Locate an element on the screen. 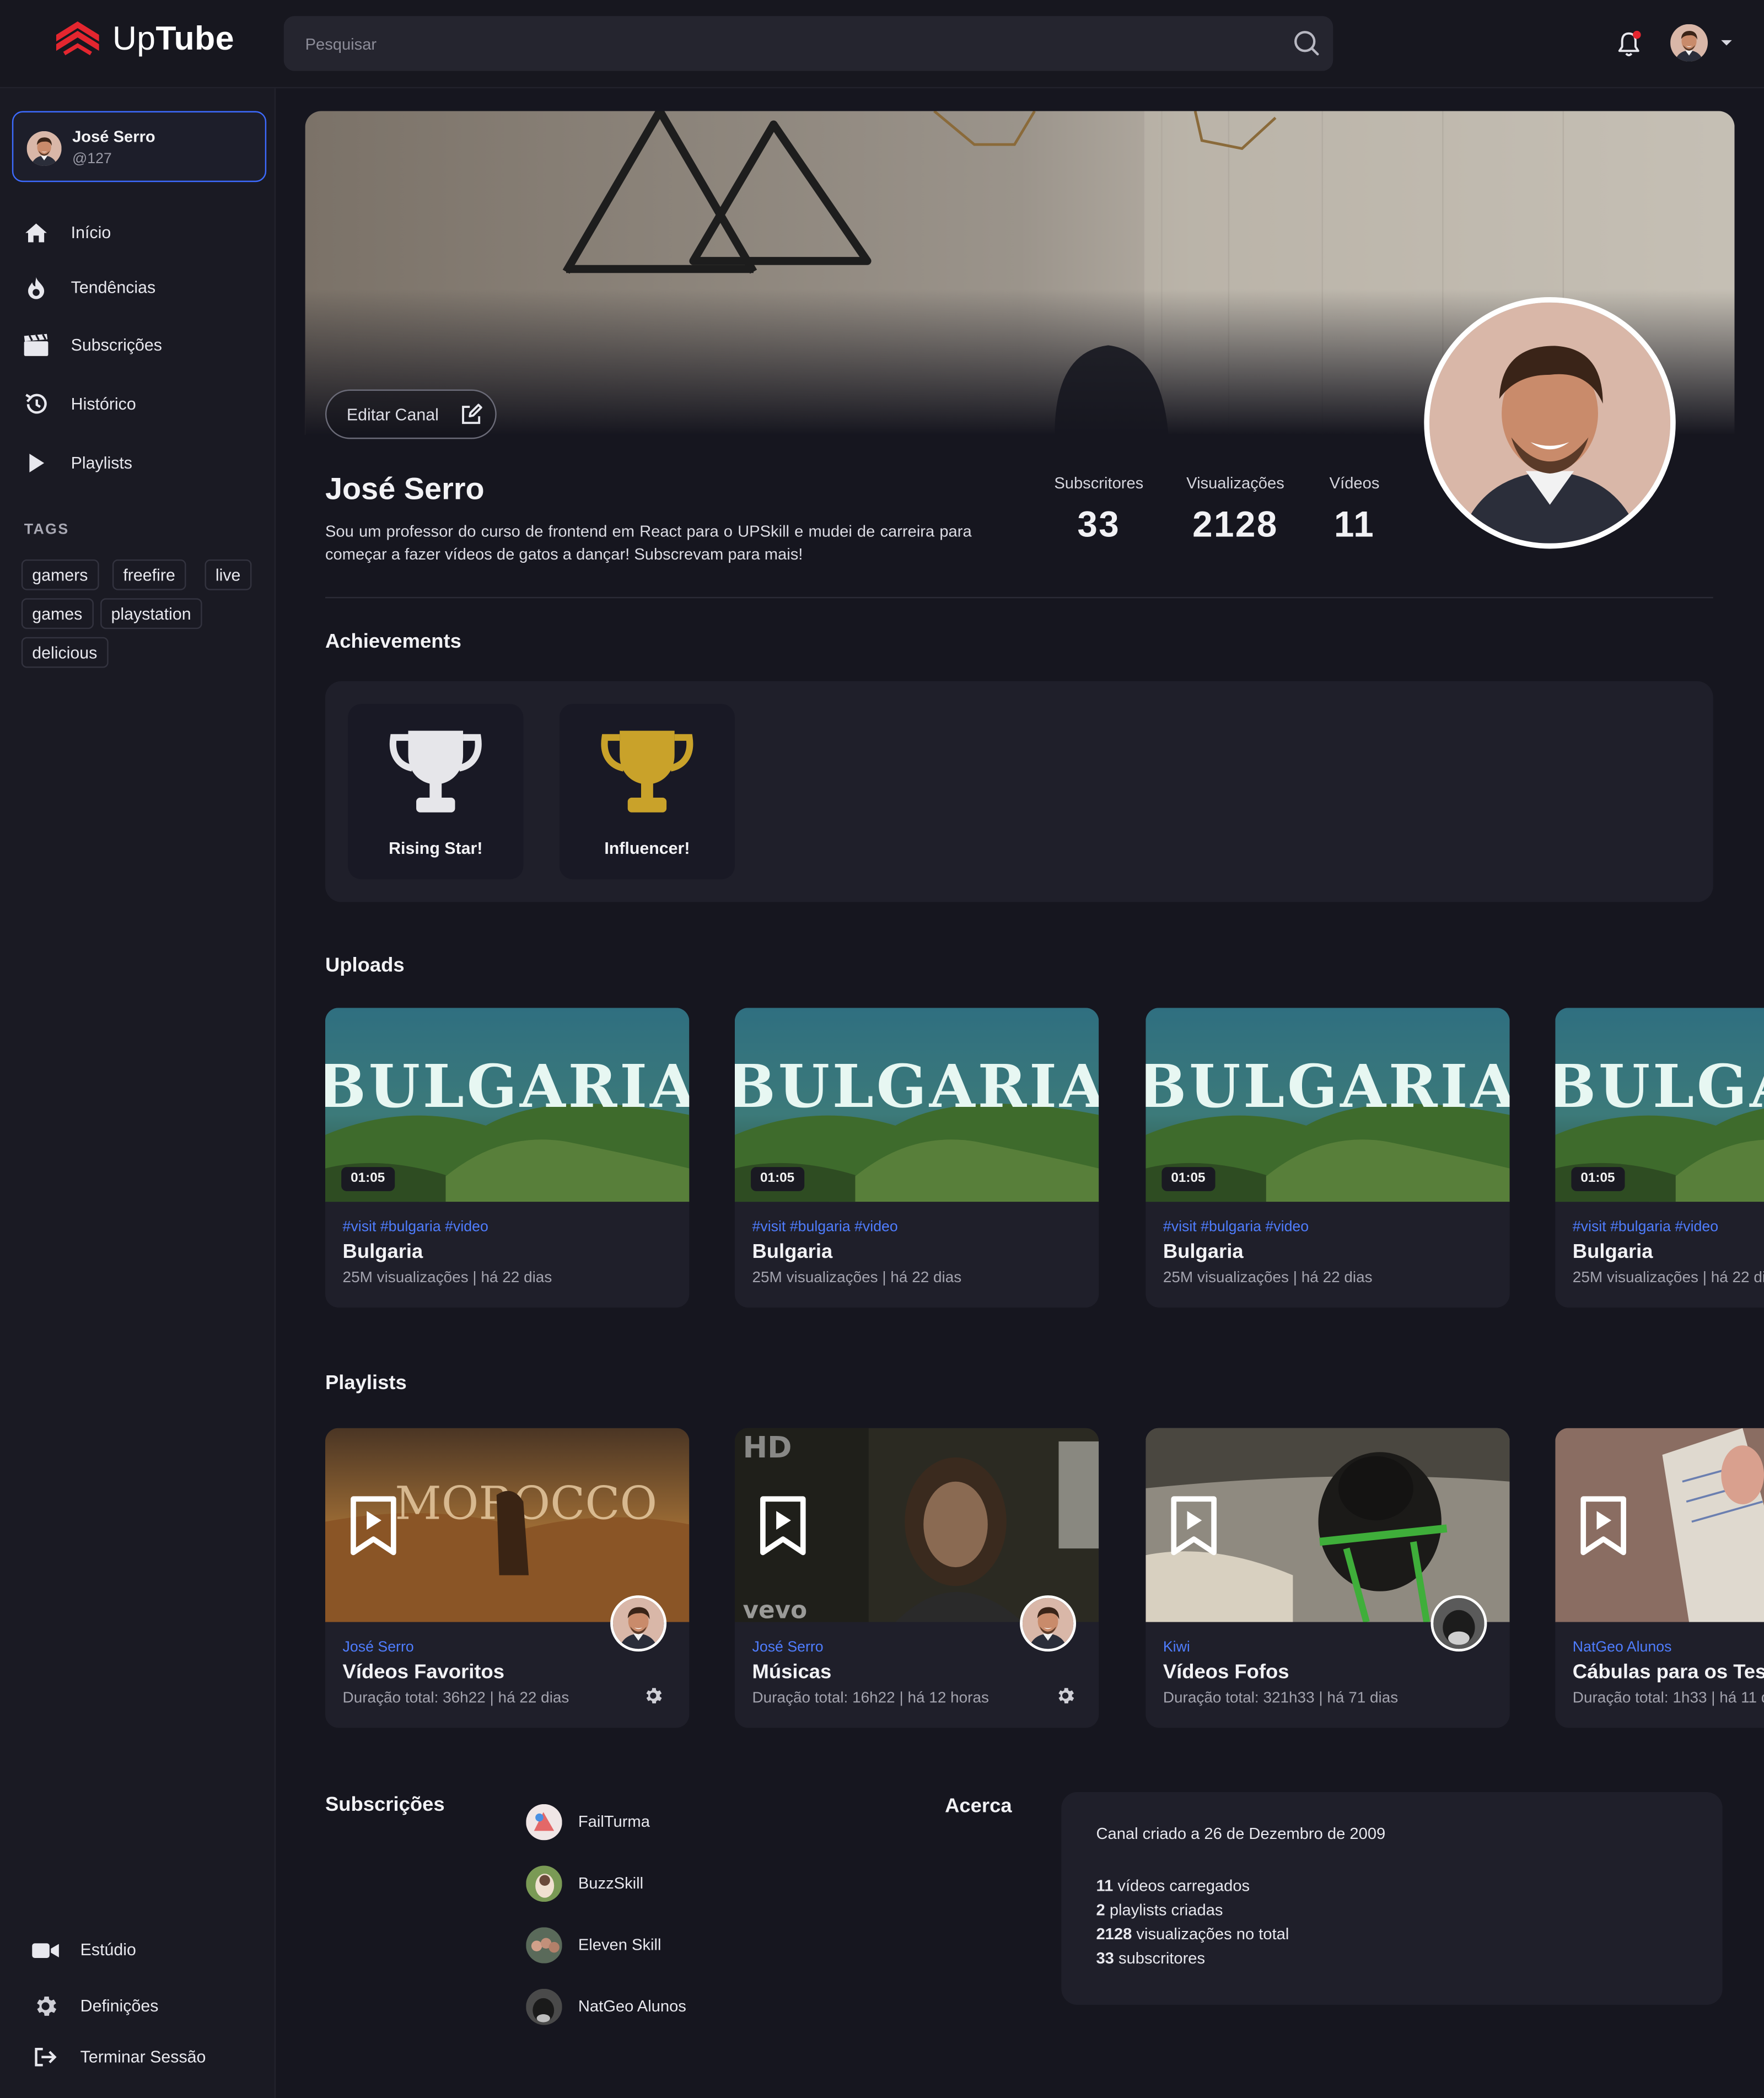 This screenshot has width=1764, height=2098. fire-icon is located at coordinates (37, 288).